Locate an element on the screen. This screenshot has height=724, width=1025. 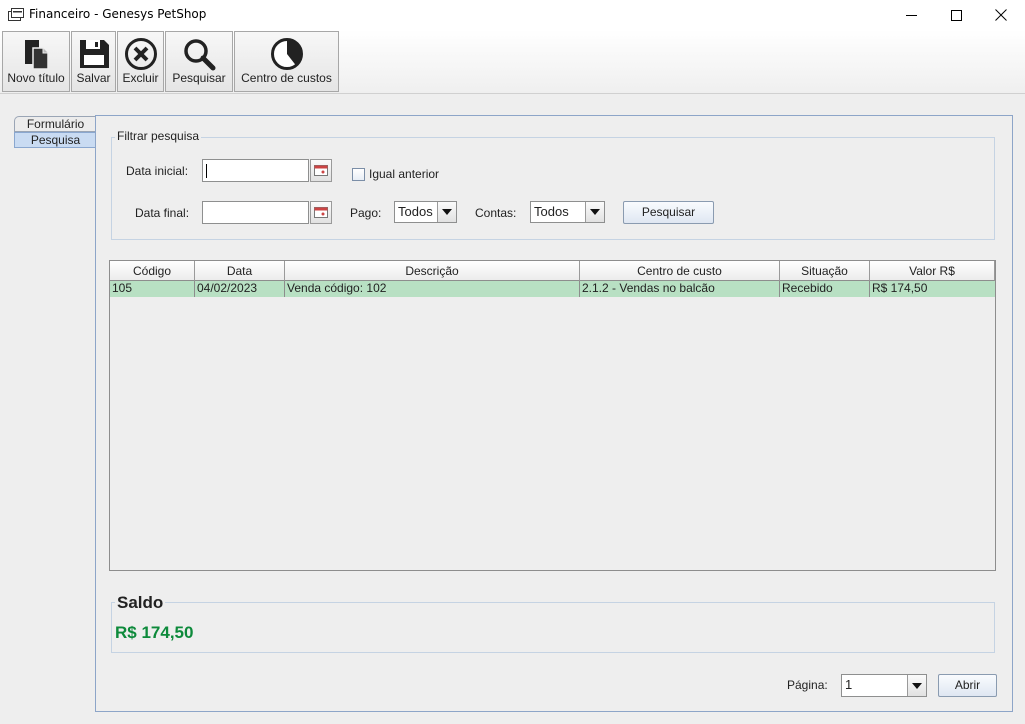
minimize-icon is located at coordinates (911, 15).